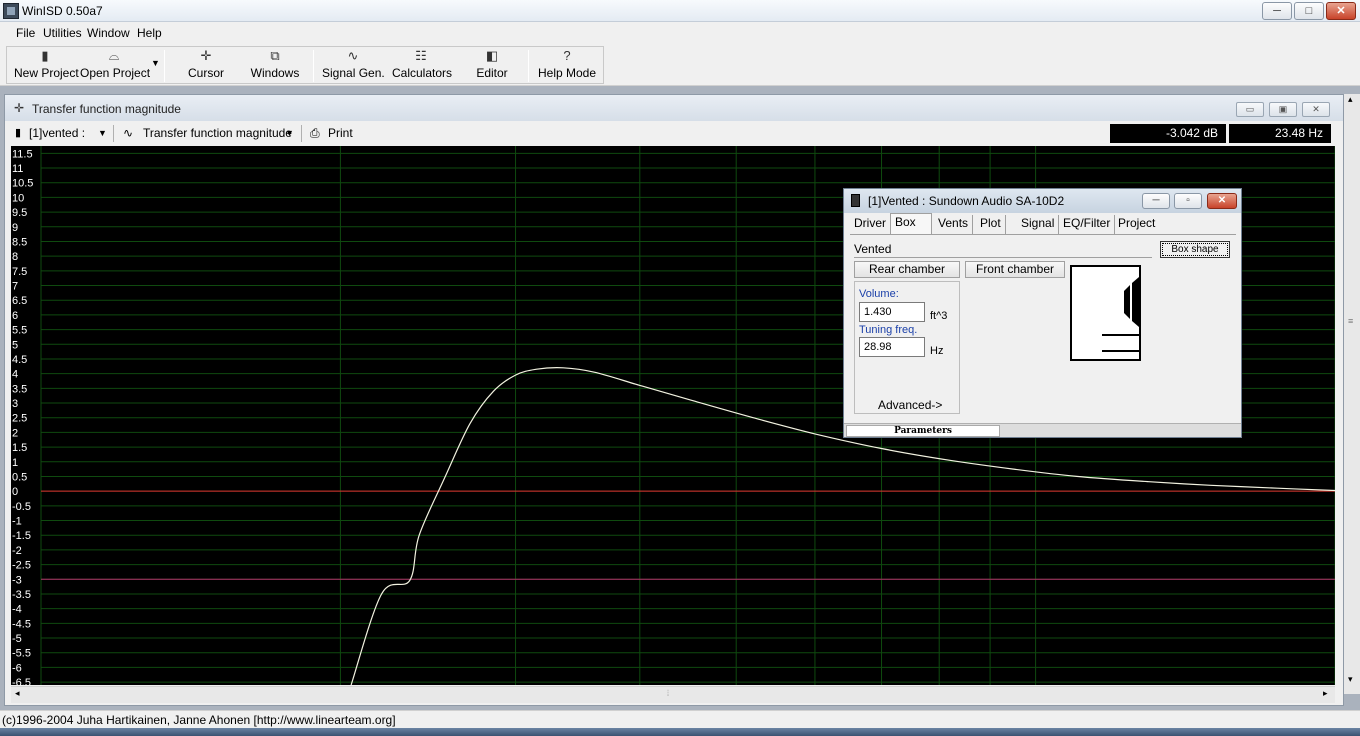 The width and height of the screenshot is (1360, 736). What do you see at coordinates (1105, 313) in the screenshot?
I see `box-diagram` at bounding box center [1105, 313].